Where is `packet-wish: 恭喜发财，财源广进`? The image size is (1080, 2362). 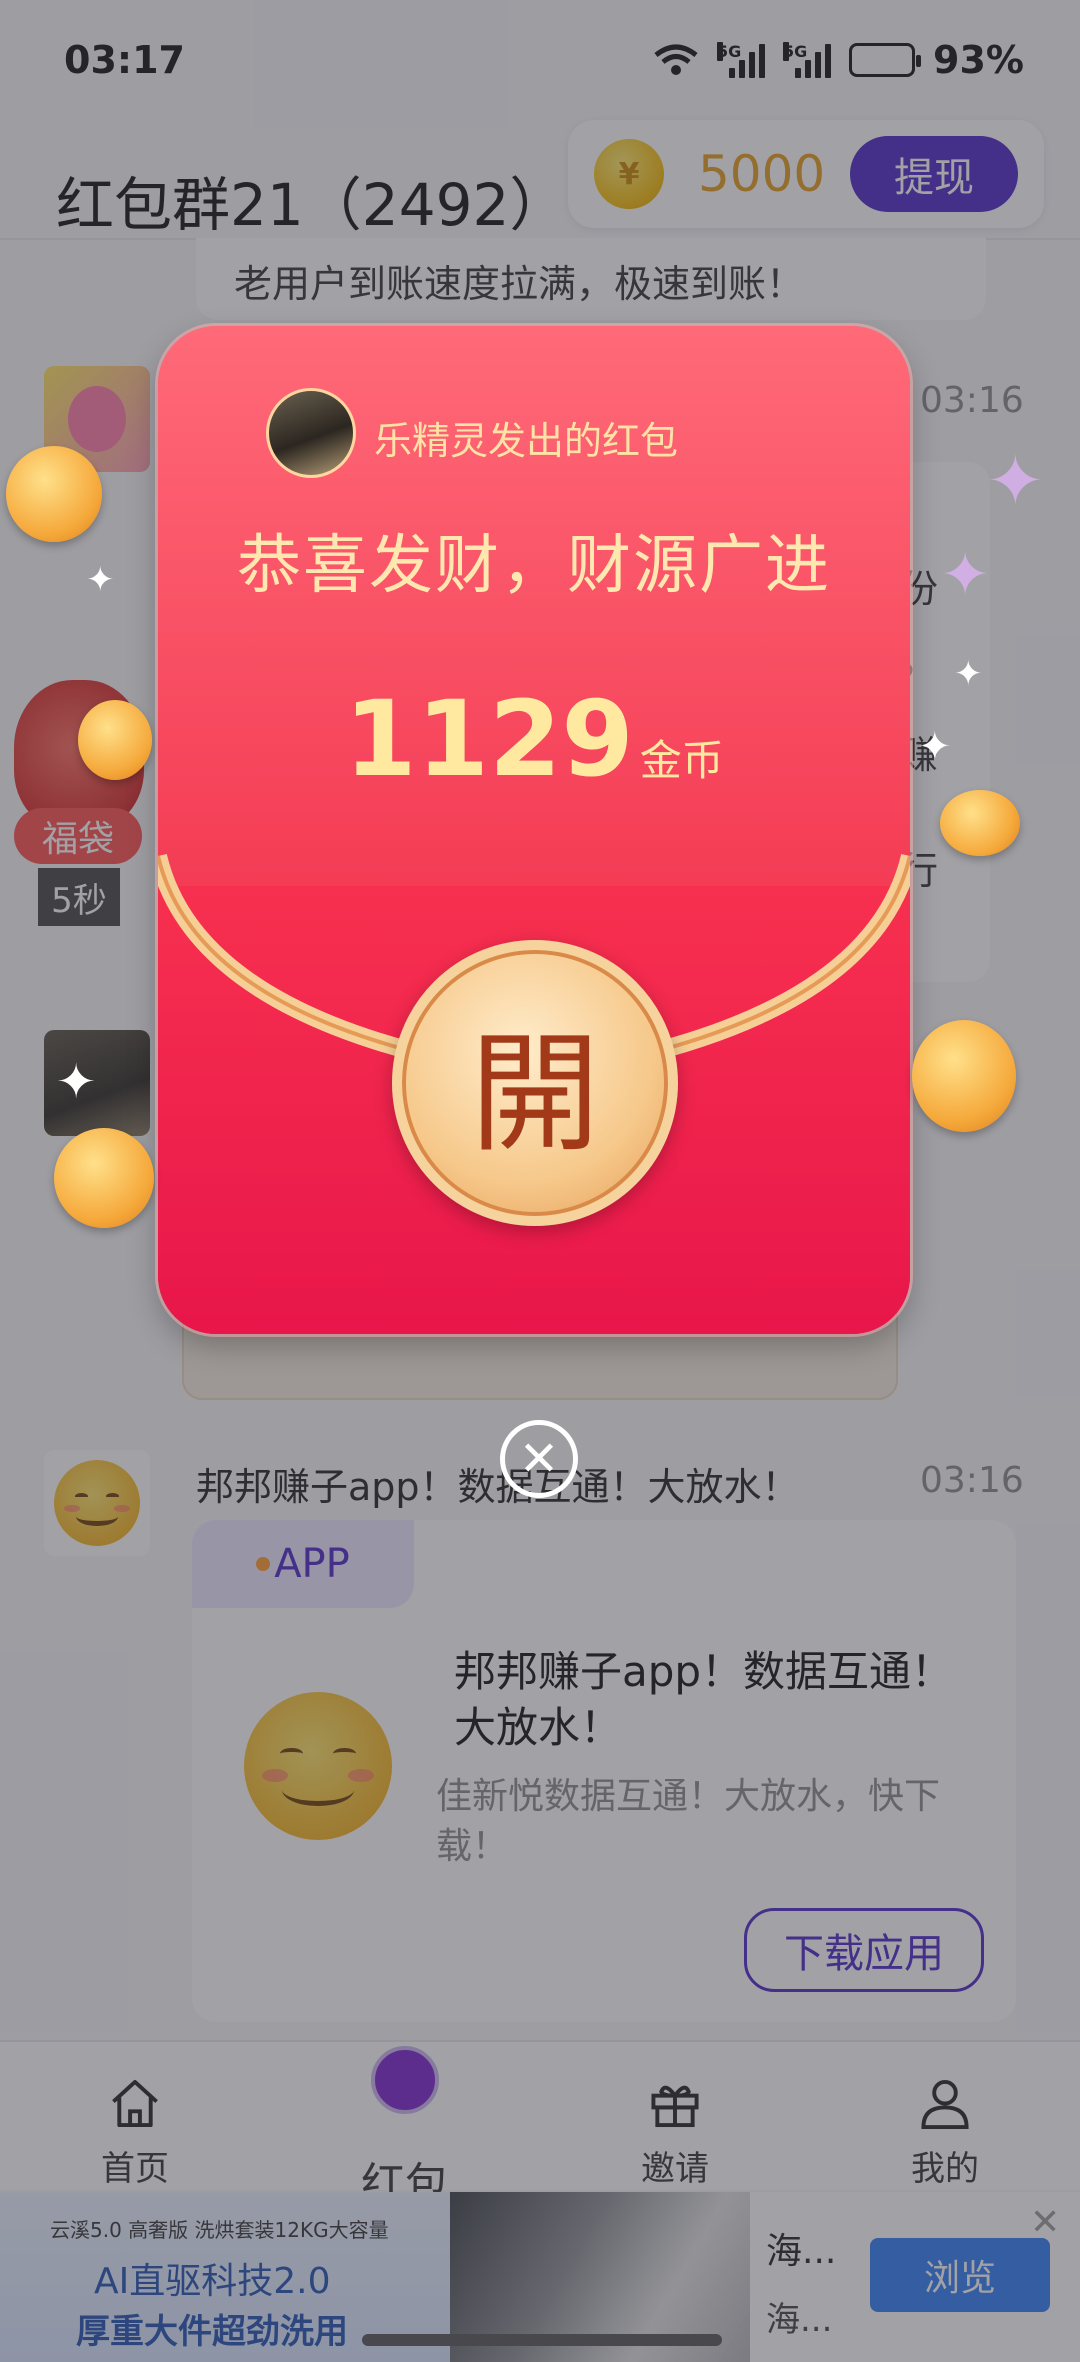 packet-wish: 恭喜发财，财源广进 is located at coordinates (534, 566).